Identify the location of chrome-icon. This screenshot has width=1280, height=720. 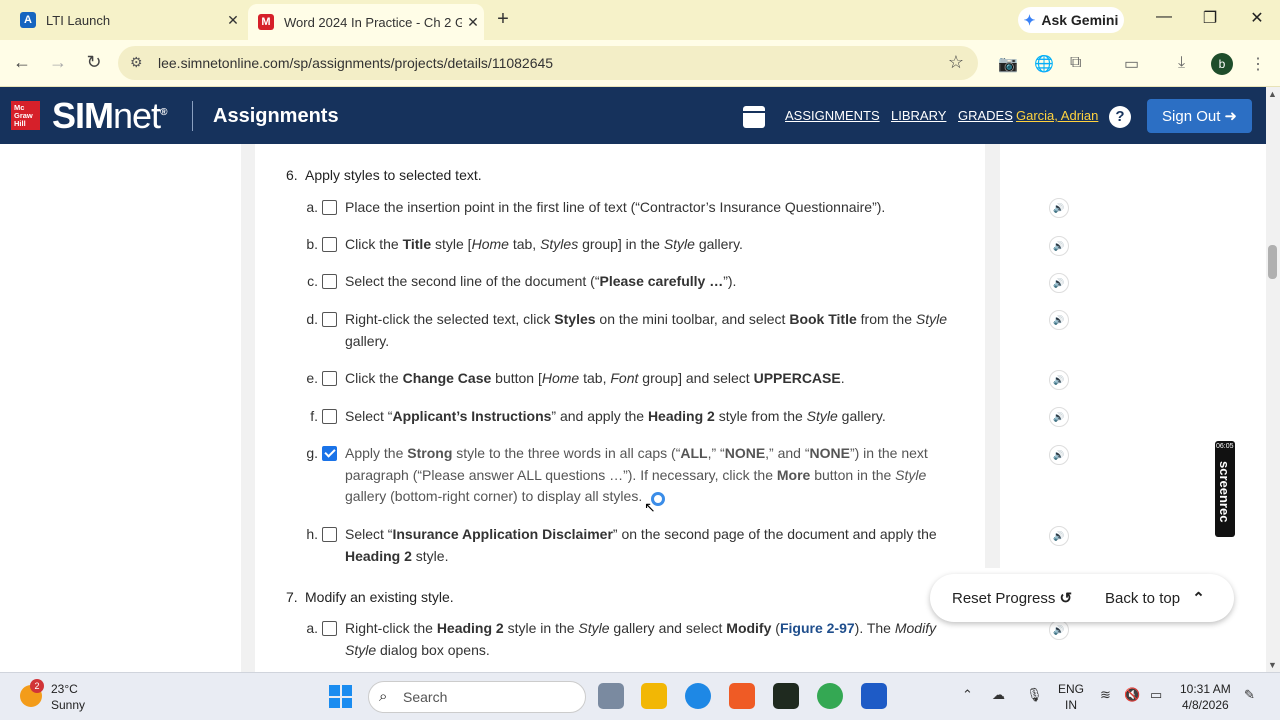
(830, 696).